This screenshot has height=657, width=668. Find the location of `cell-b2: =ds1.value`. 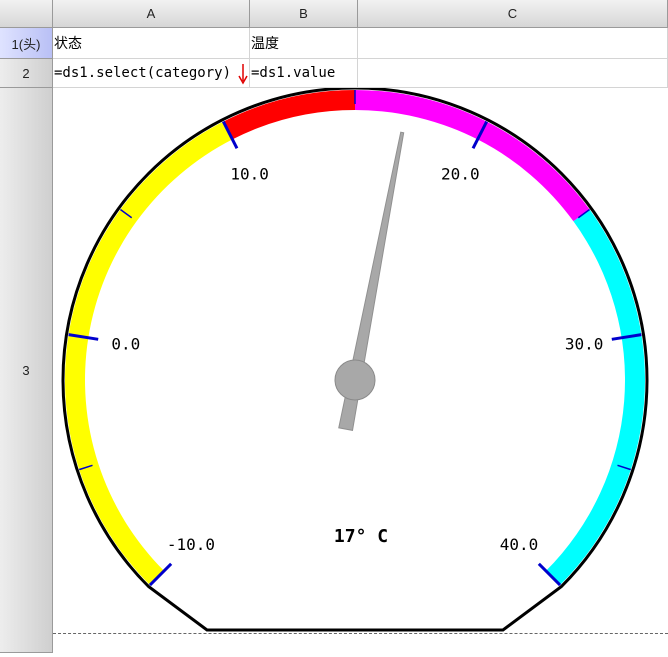

cell-b2: =ds1.value is located at coordinates (304, 73).